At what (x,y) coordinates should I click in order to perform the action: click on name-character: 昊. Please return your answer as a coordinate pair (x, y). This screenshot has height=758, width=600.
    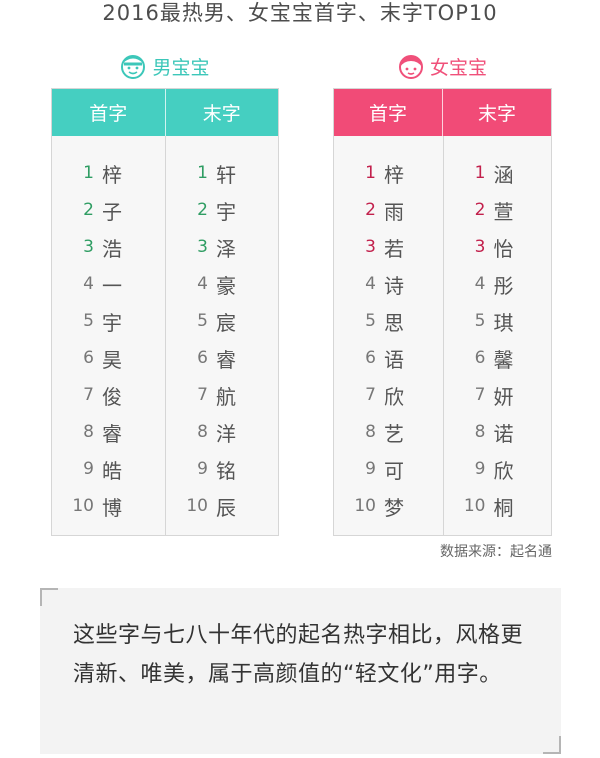
    Looking at the image, I should click on (112, 359).